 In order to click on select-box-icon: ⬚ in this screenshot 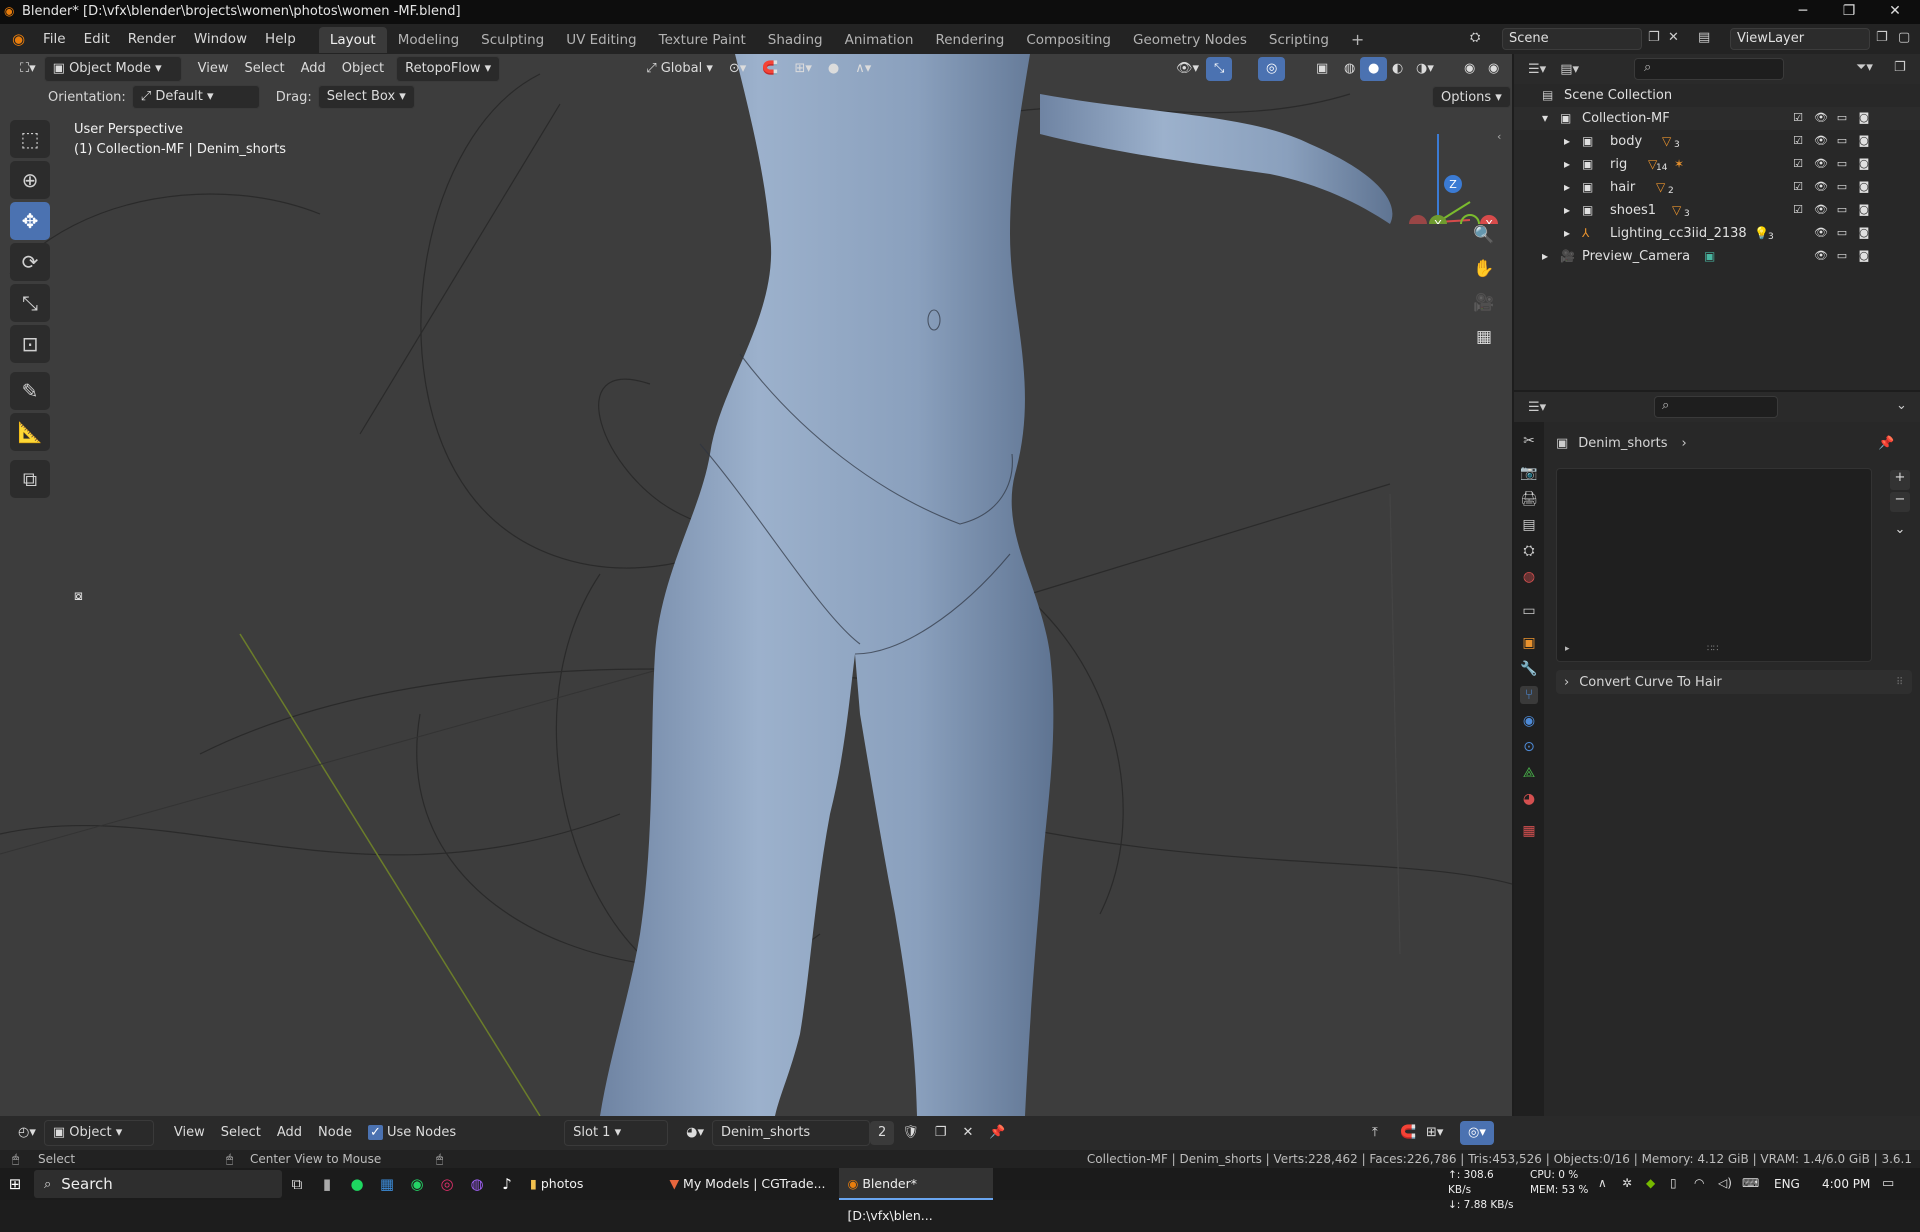, I will do `click(30, 139)`.